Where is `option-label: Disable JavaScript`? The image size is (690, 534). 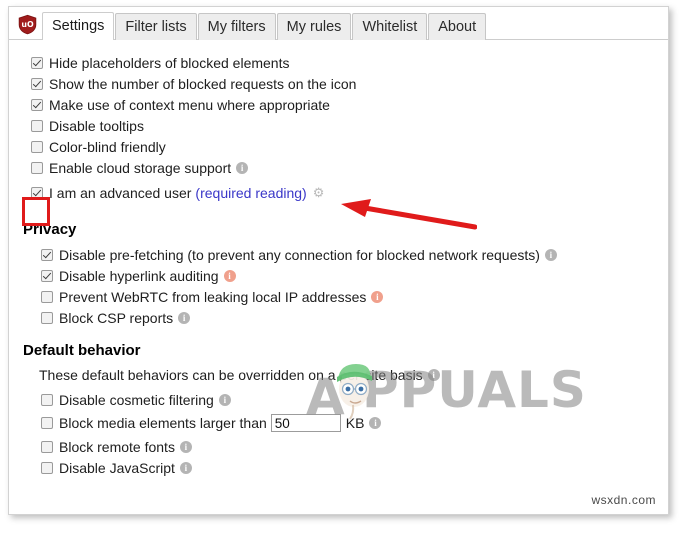 option-label: Disable JavaScript is located at coordinates (117, 467).